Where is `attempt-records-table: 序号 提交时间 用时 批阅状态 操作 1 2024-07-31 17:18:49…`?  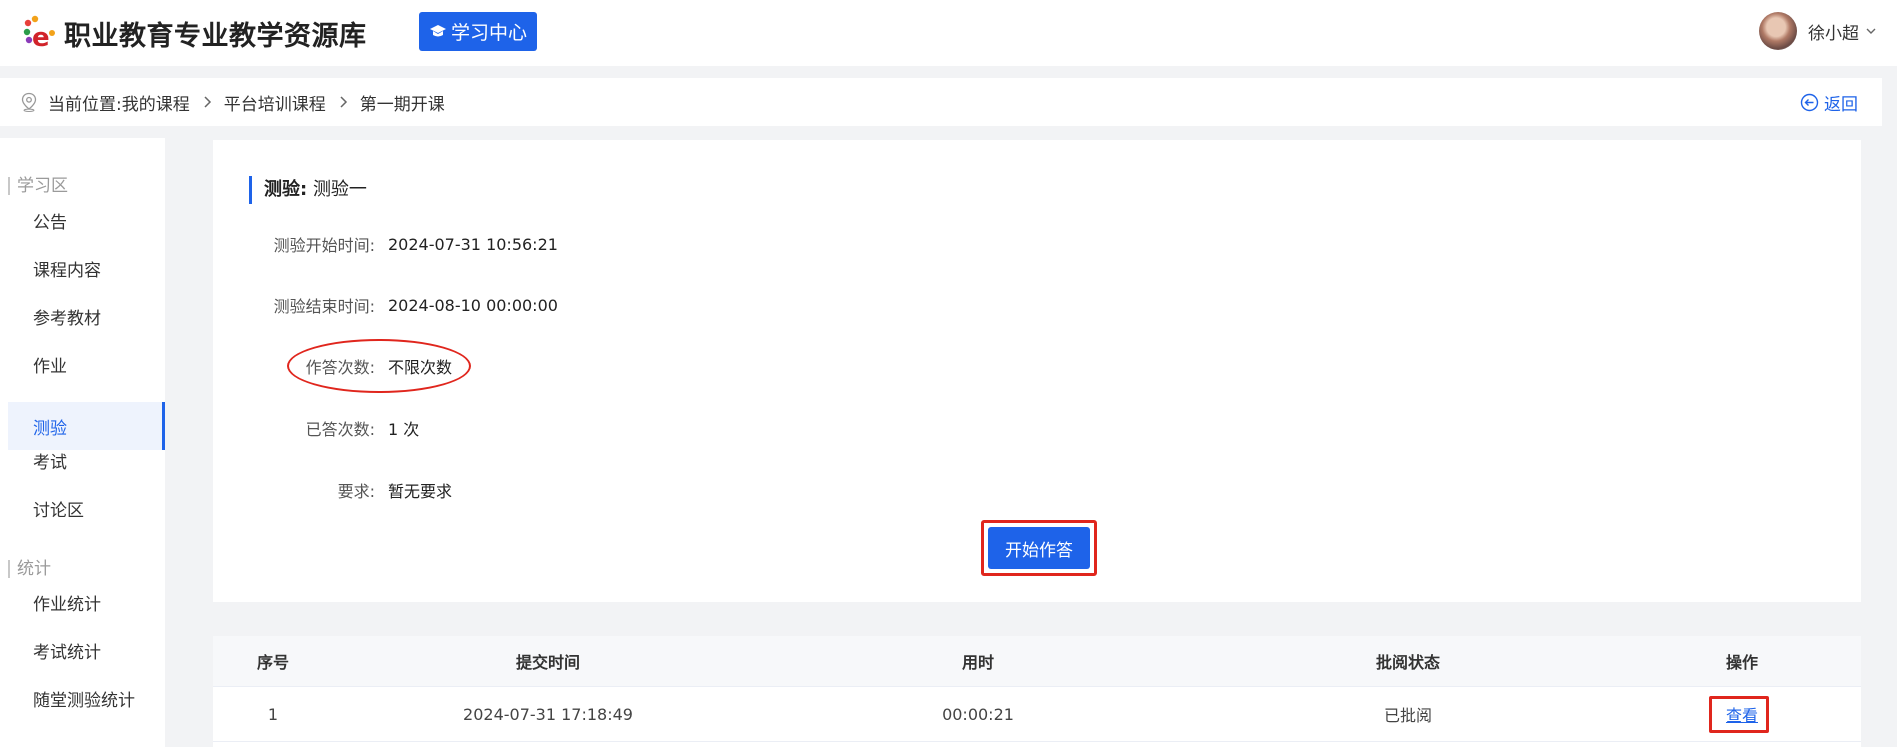 attempt-records-table: 序号 提交时间 用时 批阅状态 操作 1 2024-07-31 17:18:49… is located at coordinates (1037, 691).